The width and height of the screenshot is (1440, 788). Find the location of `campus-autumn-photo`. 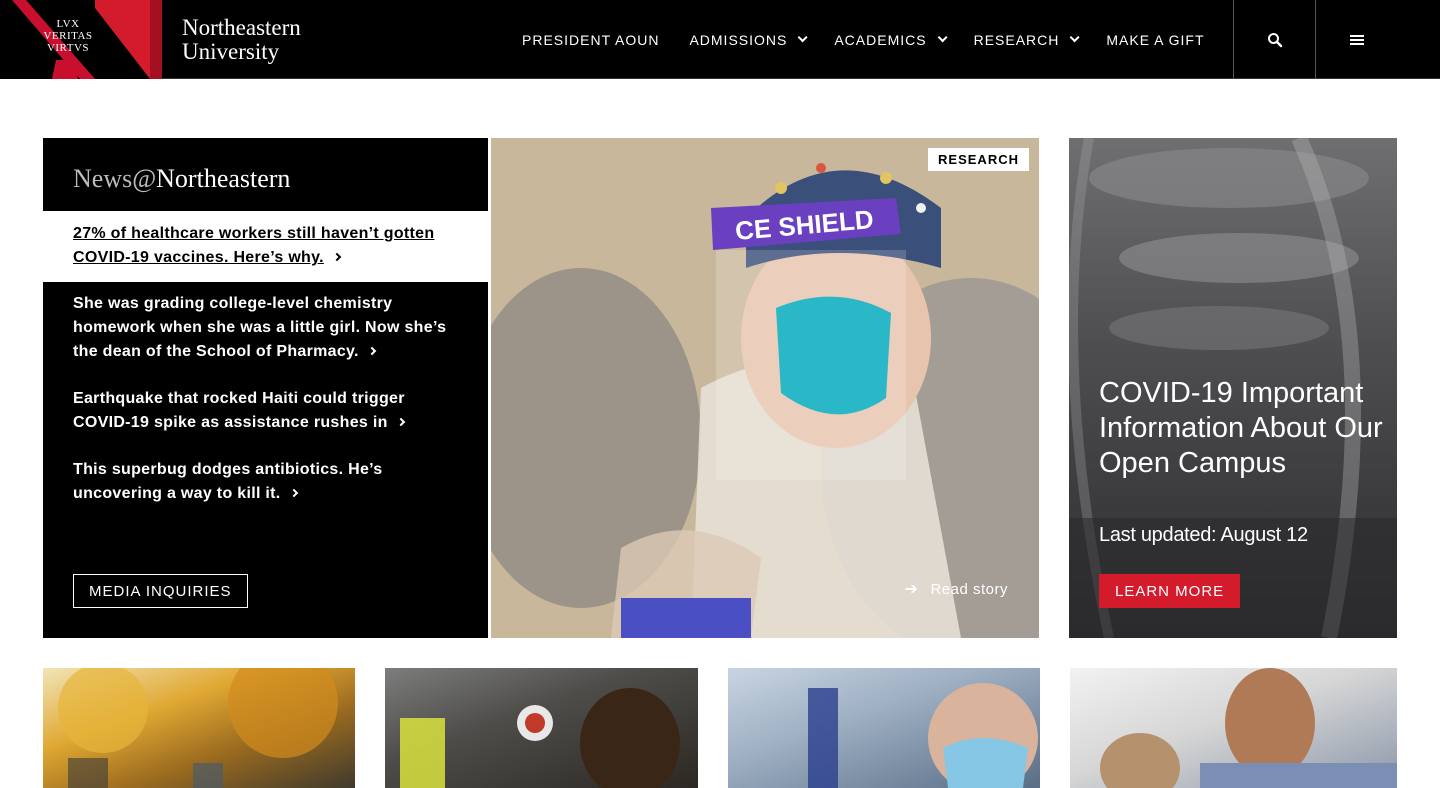

campus-autumn-photo is located at coordinates (198, 728).